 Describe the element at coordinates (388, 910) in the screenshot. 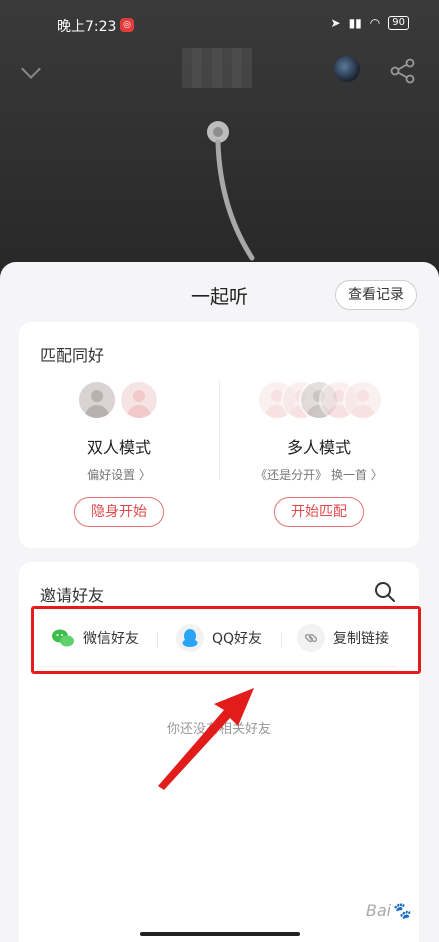

I see `watermark: Bai🐾` at that location.